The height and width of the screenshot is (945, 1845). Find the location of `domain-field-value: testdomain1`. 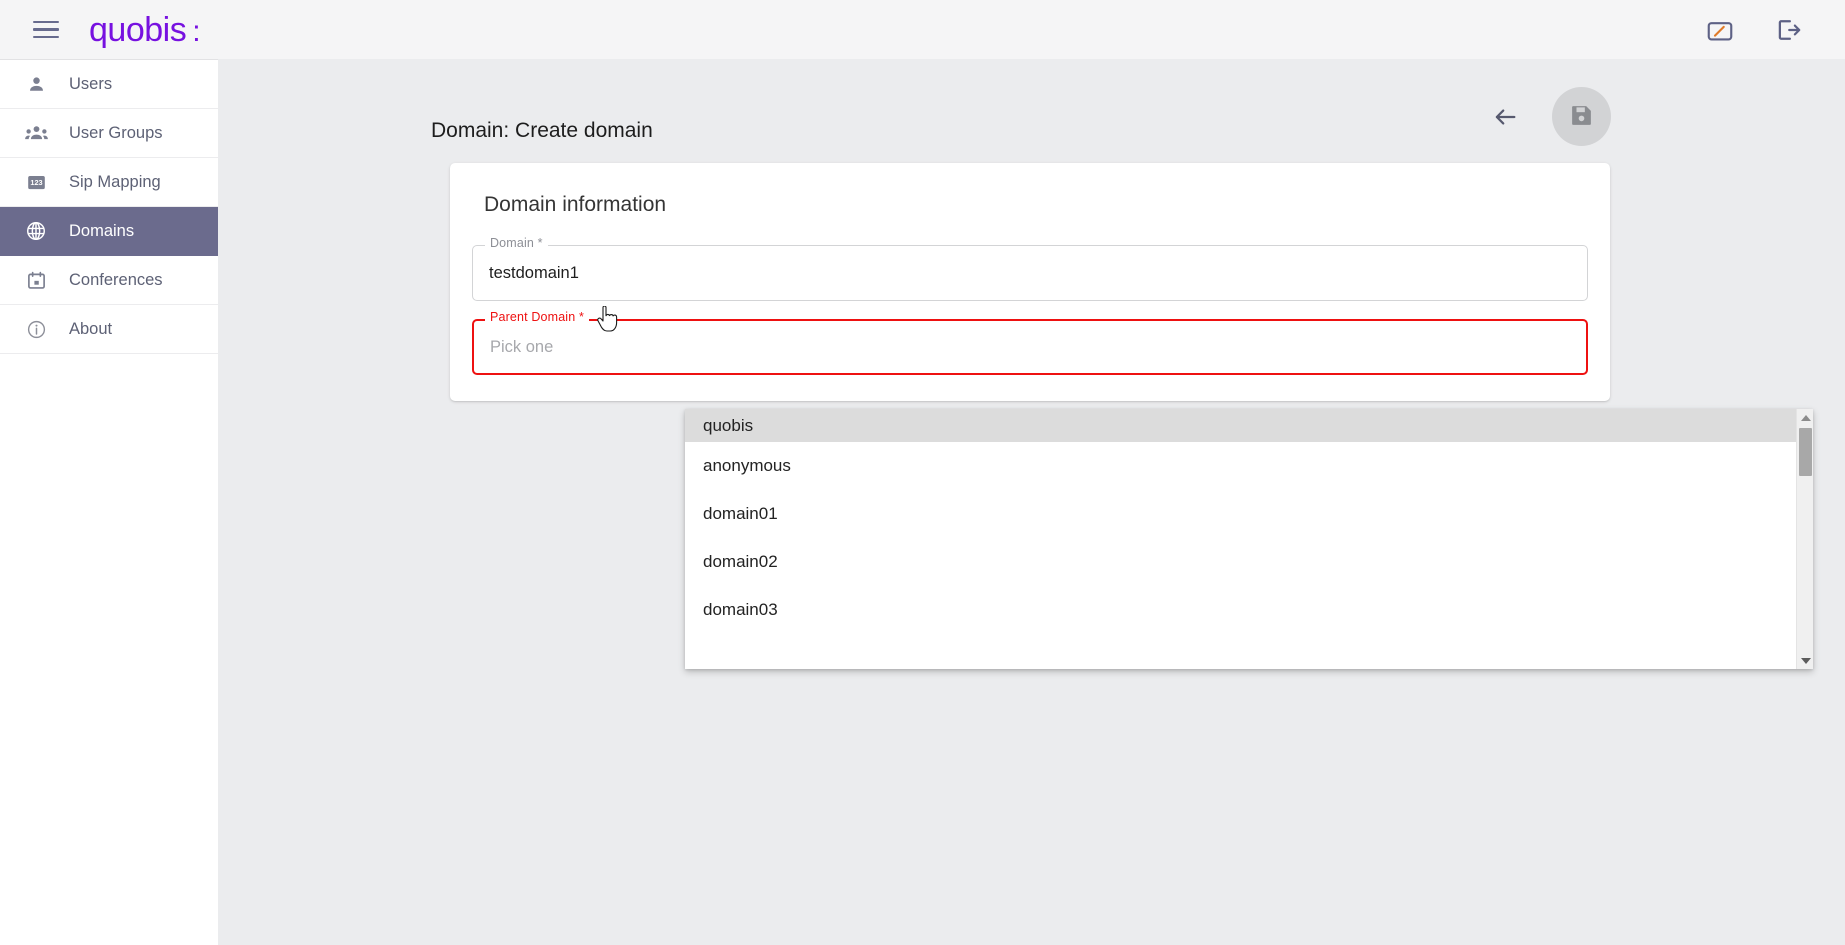

domain-field-value: testdomain1 is located at coordinates (534, 272).